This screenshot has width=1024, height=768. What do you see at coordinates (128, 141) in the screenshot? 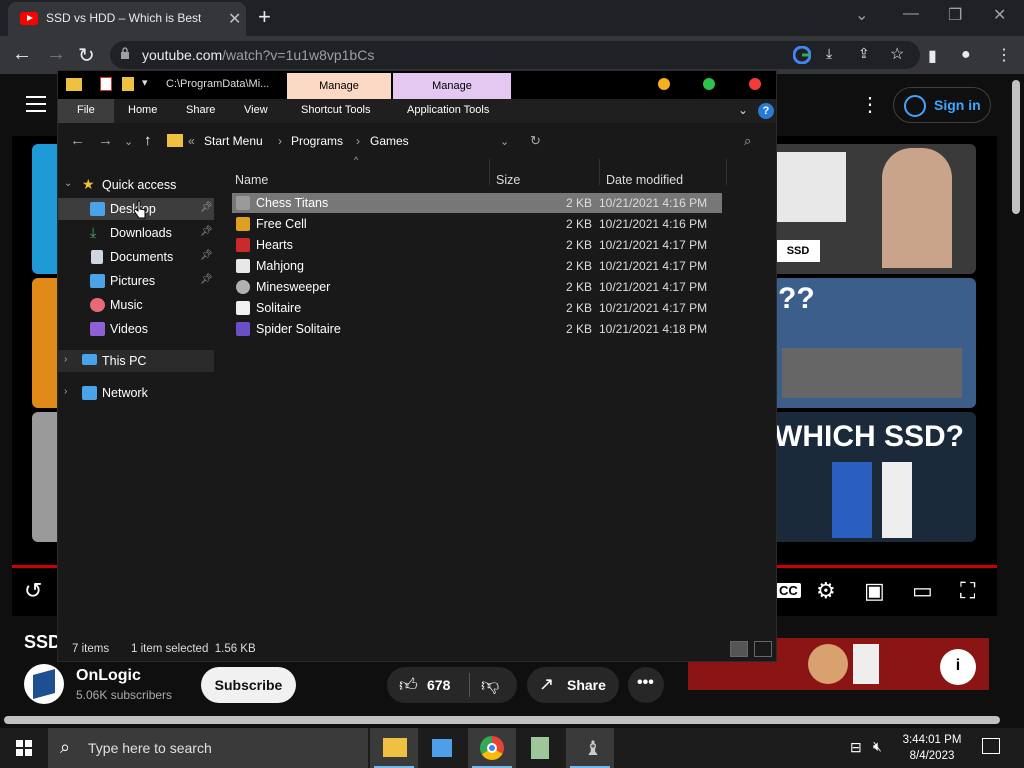
I see `recent-locations-icon: ⌄` at bounding box center [128, 141].